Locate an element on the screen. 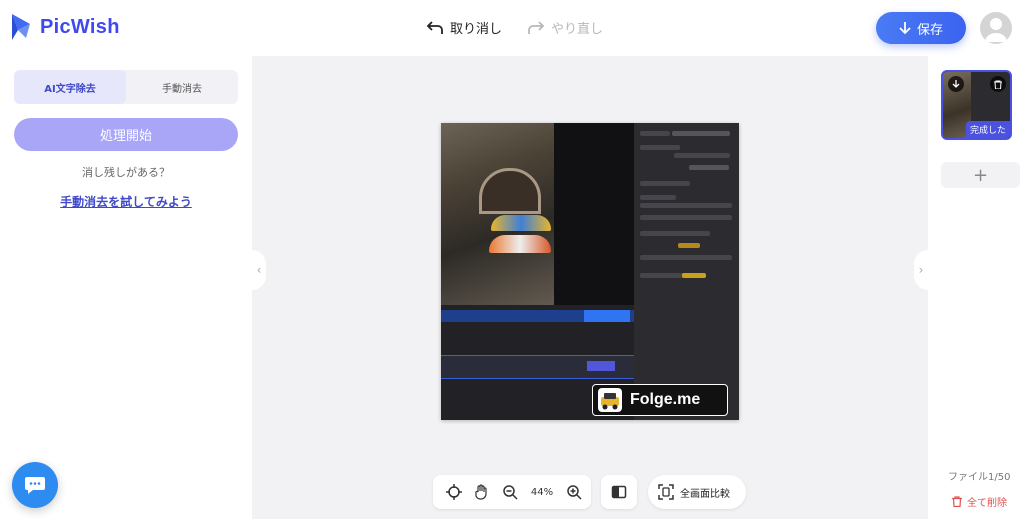 This screenshot has width=1024, height=519. file-thumbnail: 完成した is located at coordinates (976, 105).